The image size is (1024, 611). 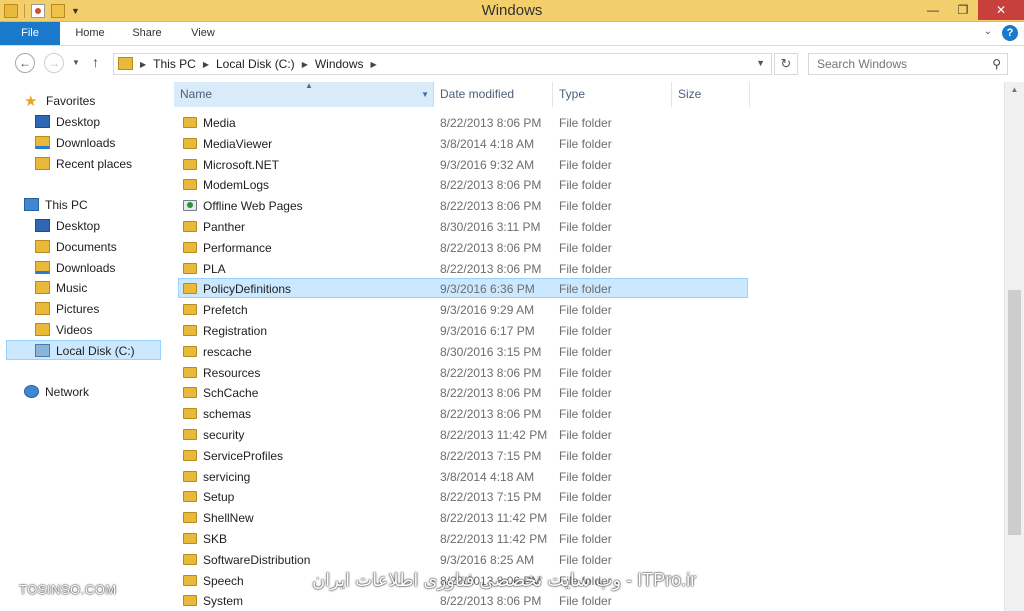 What do you see at coordinates (196, 94) in the screenshot?
I see `column-header-name-label: Name` at bounding box center [196, 94].